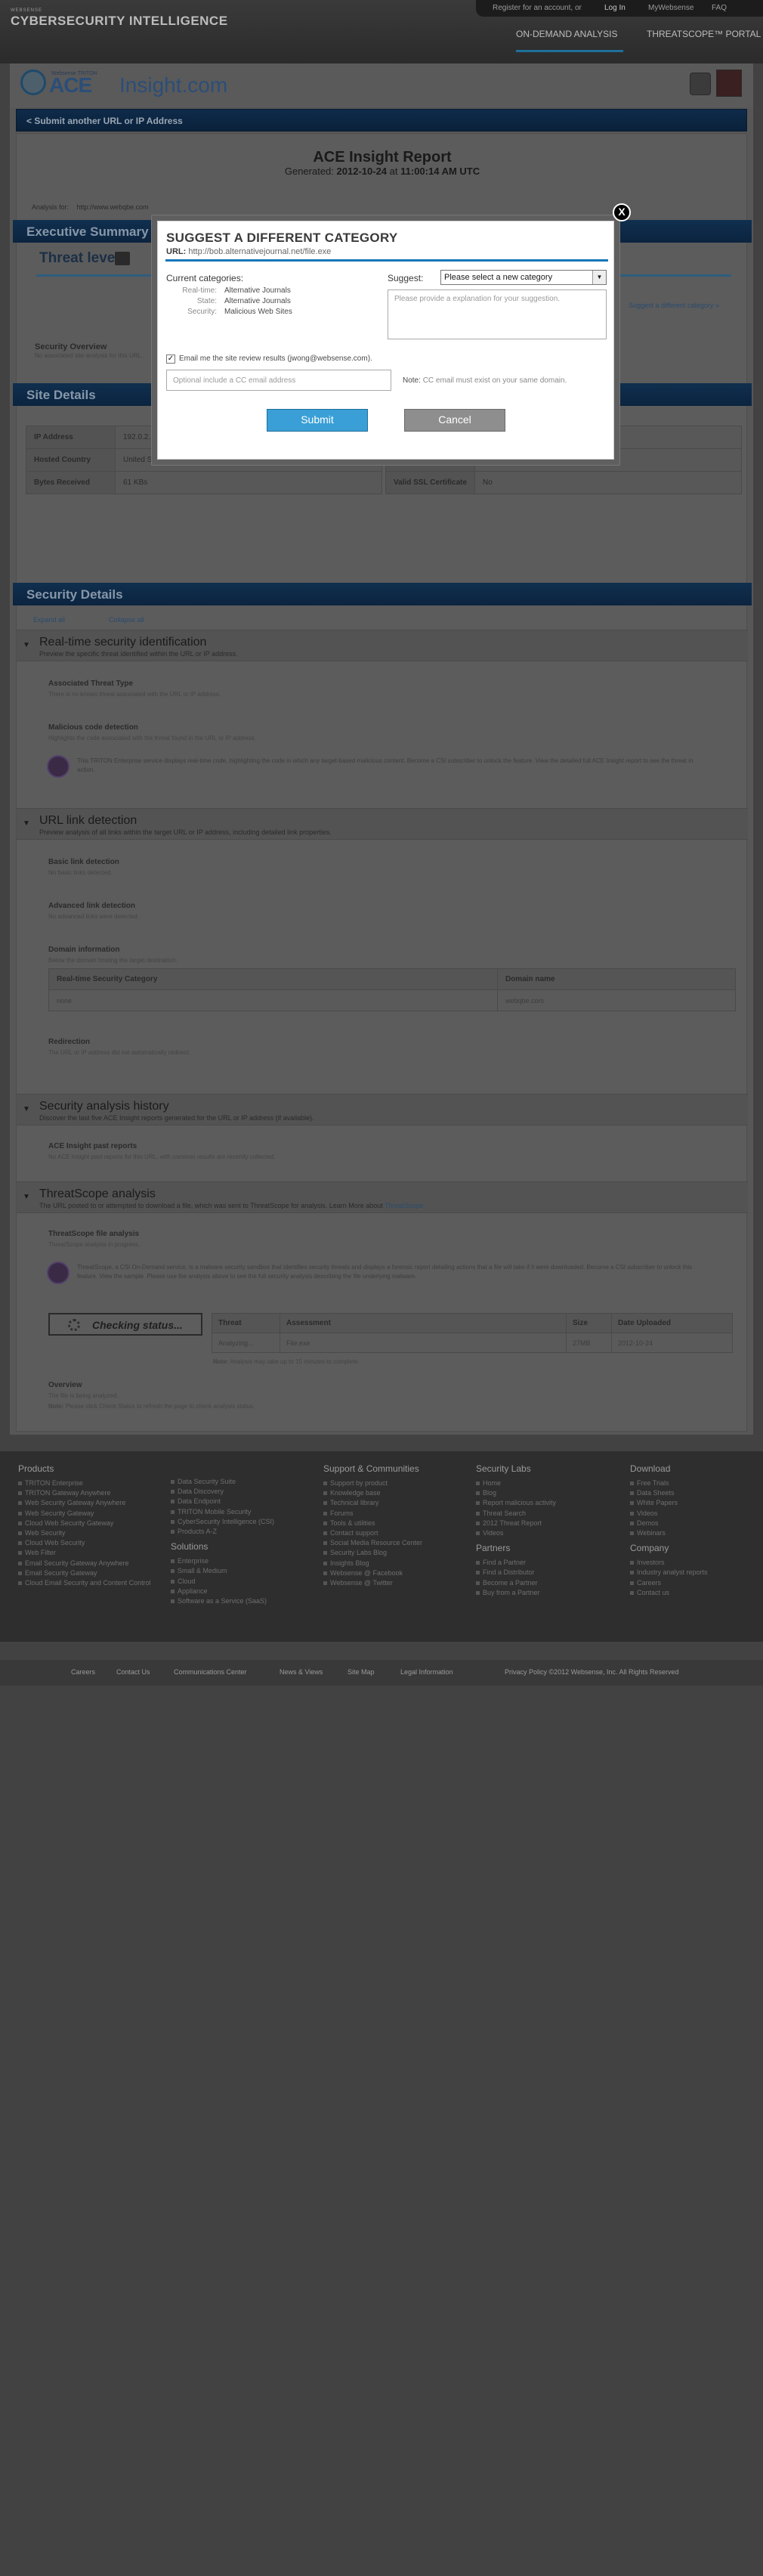 Image resolution: width=763 pixels, height=2576 pixels. I want to click on footer-link: Web Security, so click(86, 1533).